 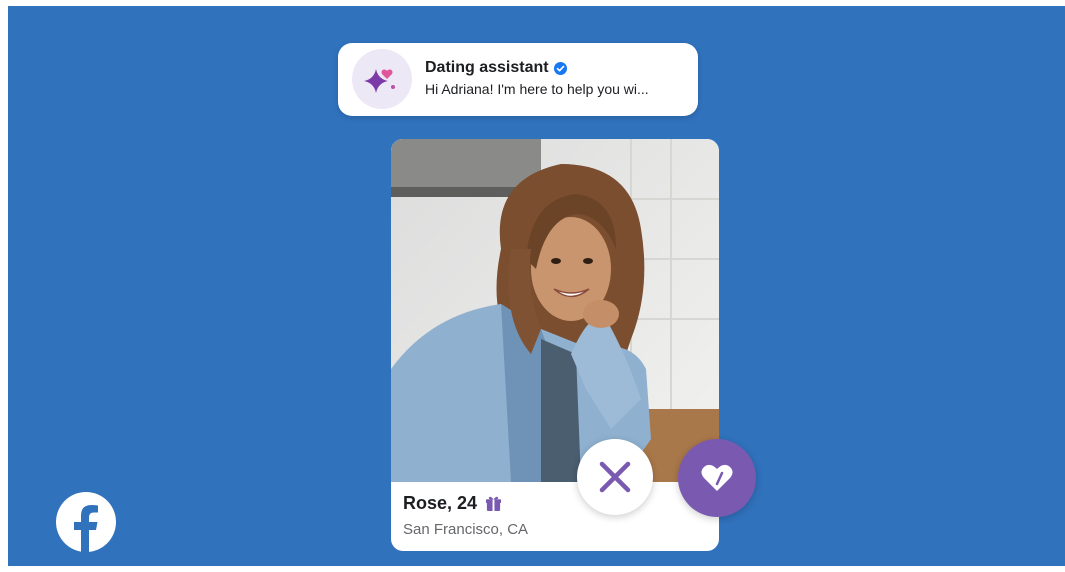 What do you see at coordinates (487, 67) in the screenshot?
I see `assistant-title: Dating assistant` at bounding box center [487, 67].